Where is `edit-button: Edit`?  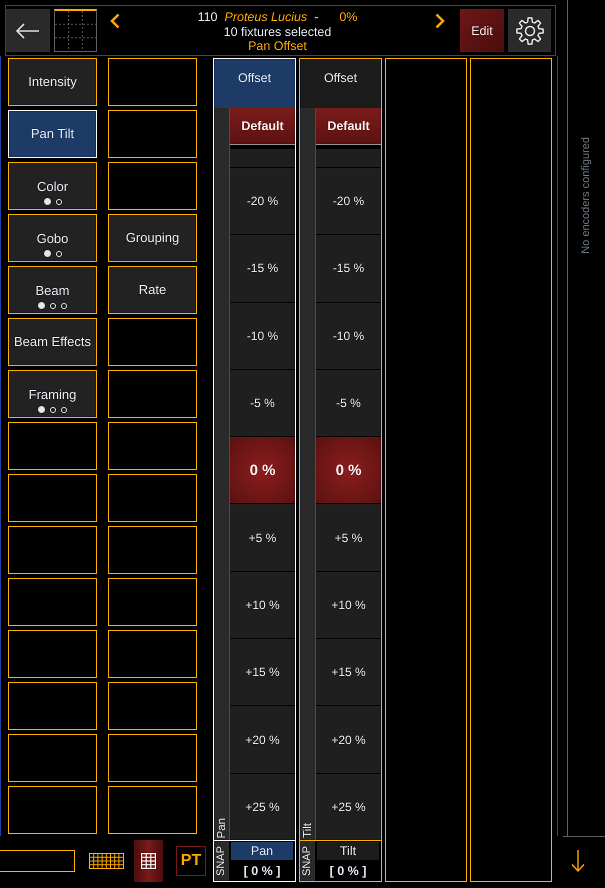
edit-button: Edit is located at coordinates (482, 30).